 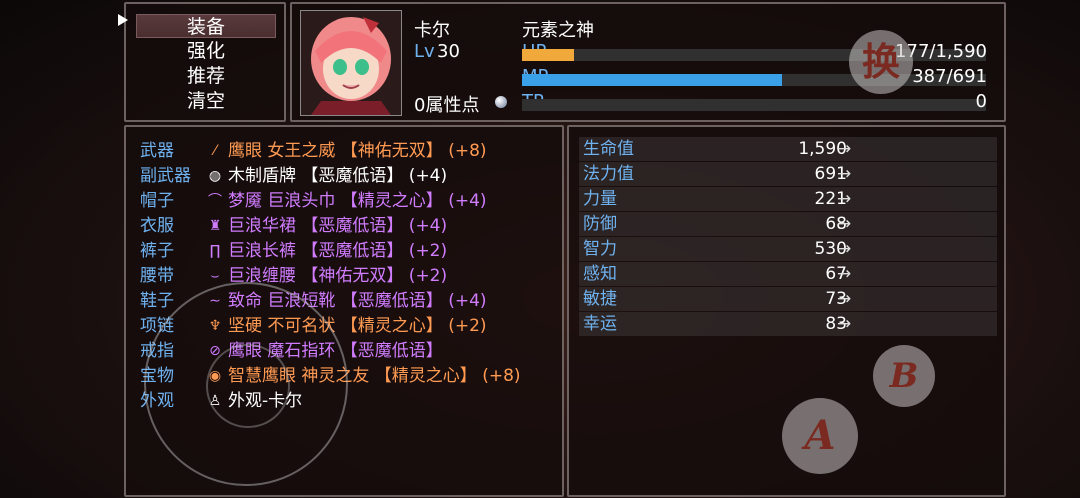 What do you see at coordinates (447, 105) in the screenshot?
I see `attribute-points: 0属性点` at bounding box center [447, 105].